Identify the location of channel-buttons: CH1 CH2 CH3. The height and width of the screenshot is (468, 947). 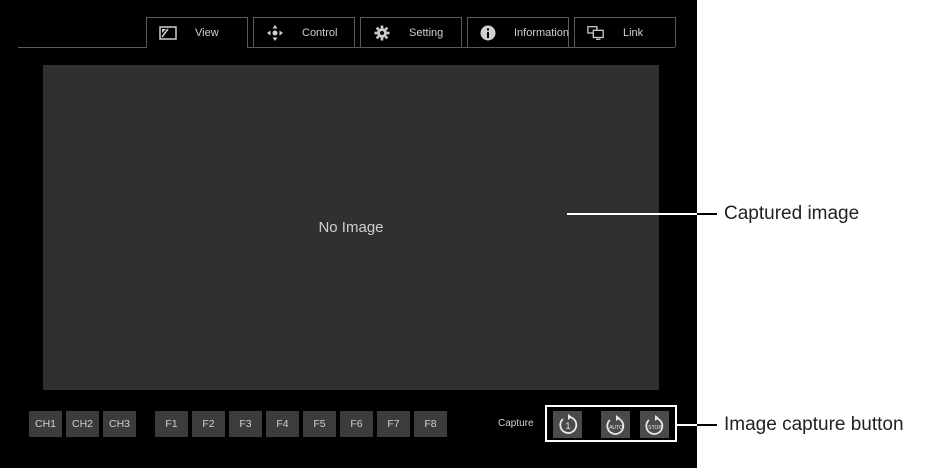
(82, 424).